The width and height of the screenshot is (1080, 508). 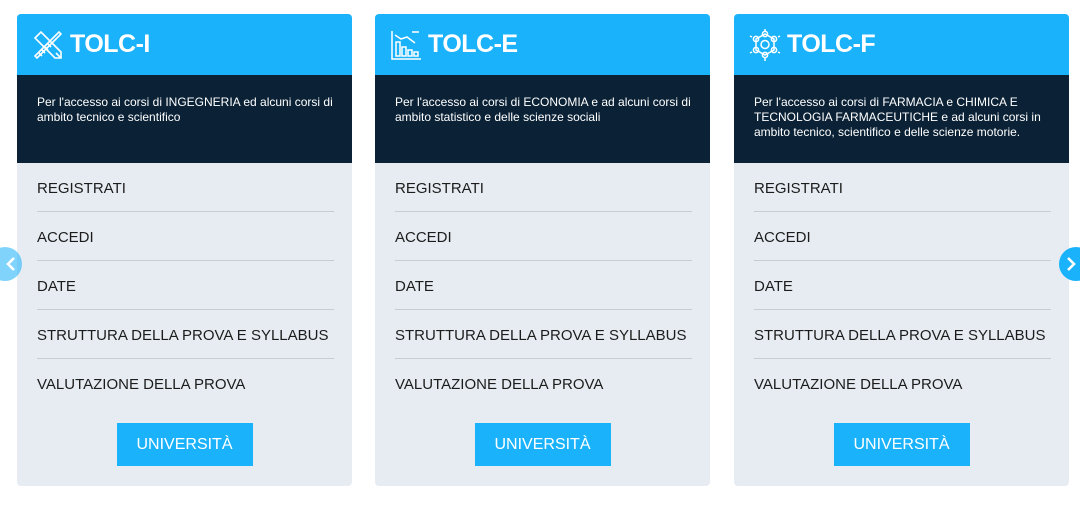 I want to click on chevron-right-icon, so click(x=1071, y=264).